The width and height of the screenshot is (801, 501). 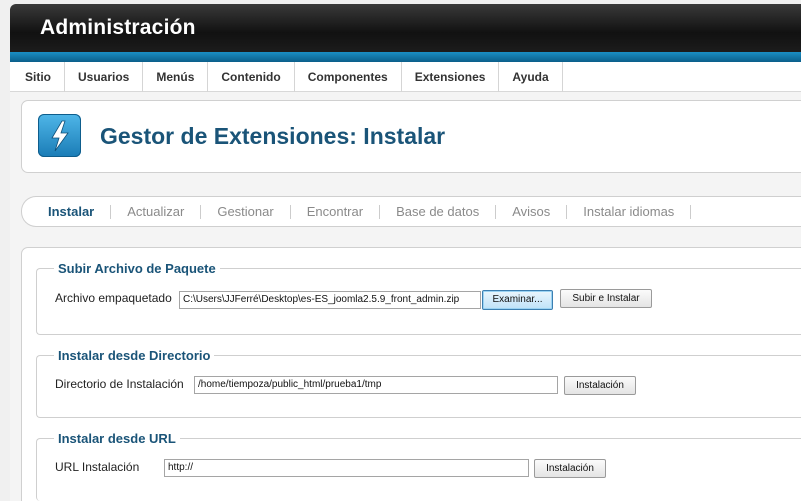 What do you see at coordinates (118, 27) in the screenshot?
I see `app-title: Administración` at bounding box center [118, 27].